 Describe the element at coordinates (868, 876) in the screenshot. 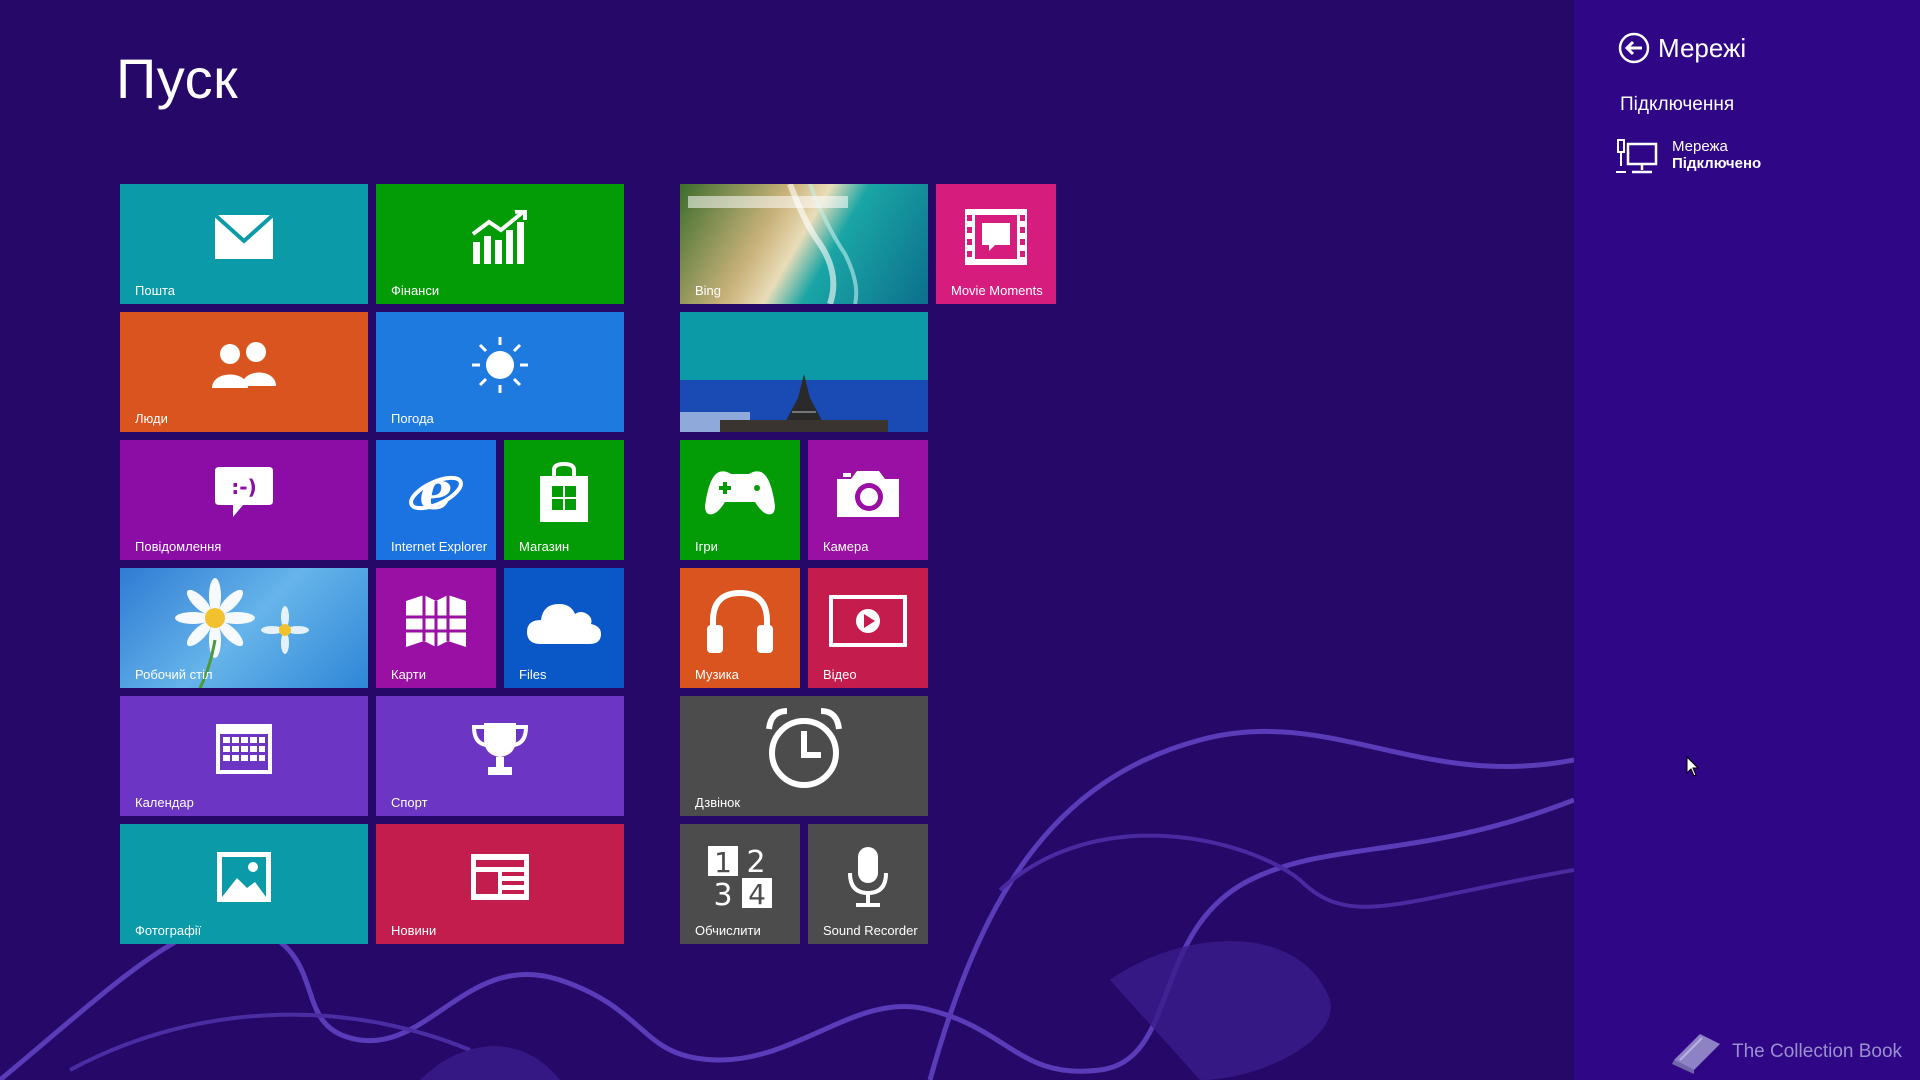

I see `microphone-icon` at that location.